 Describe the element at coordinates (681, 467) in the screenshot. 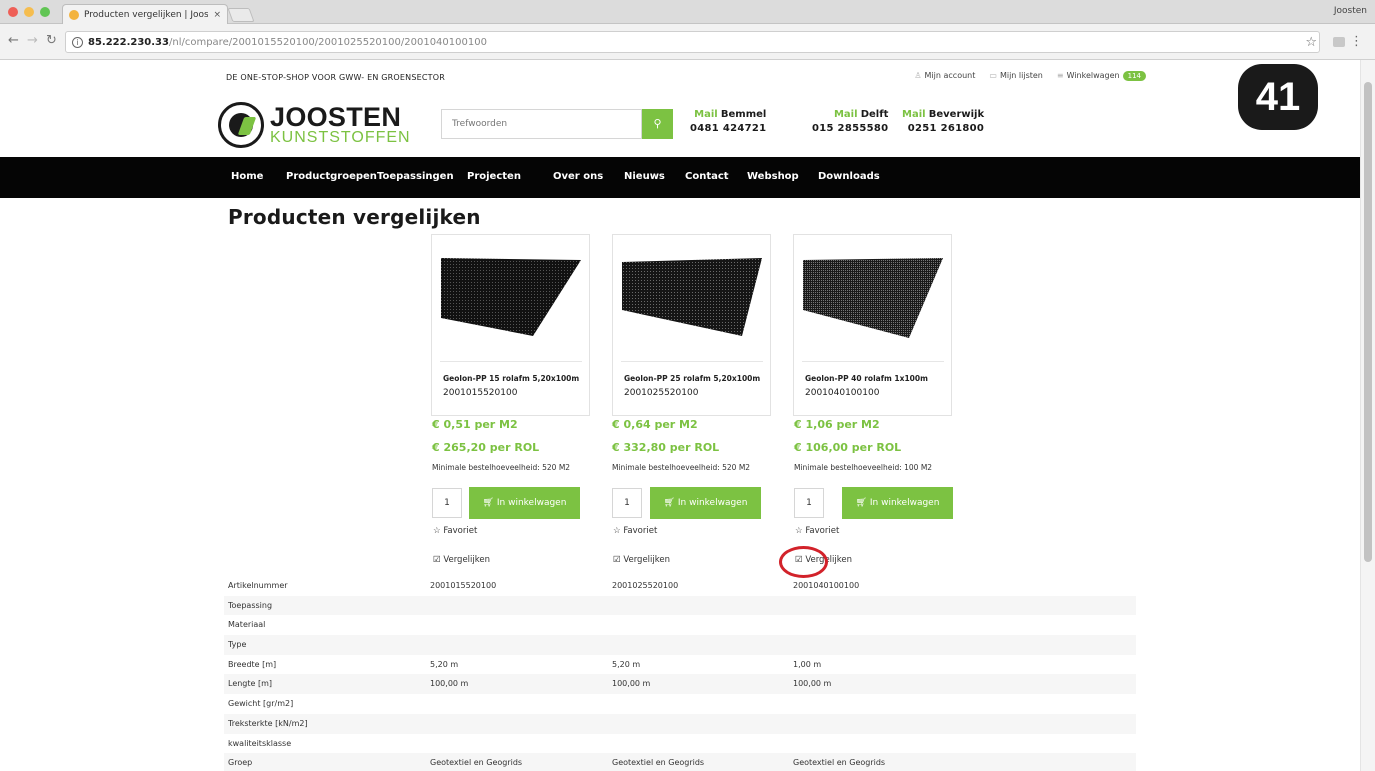

I see `min-order-text: Minimale bestelhoeveelheid: 520 M2` at that location.